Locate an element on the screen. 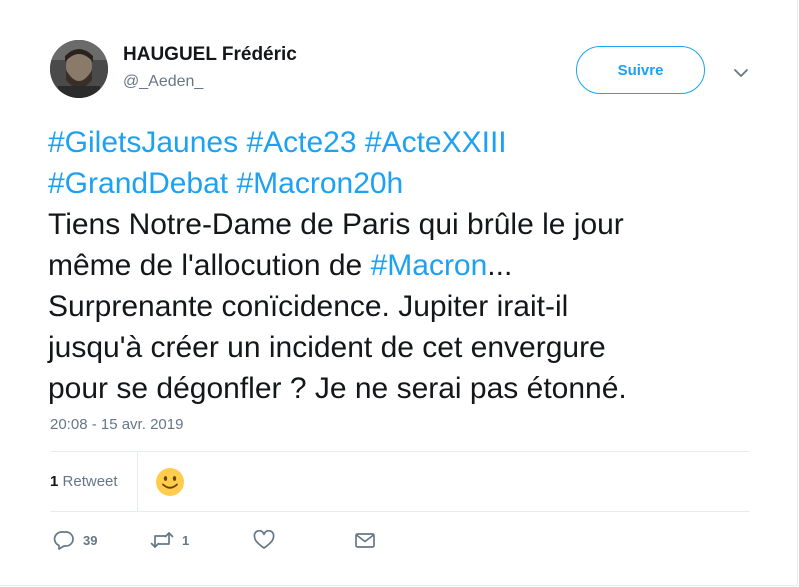 The width and height of the screenshot is (799, 587). reply-icon is located at coordinates (63, 540).